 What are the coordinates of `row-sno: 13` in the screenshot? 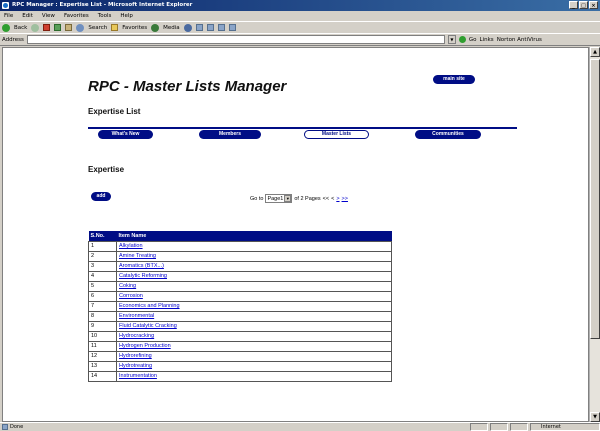 It's located at (102, 366).